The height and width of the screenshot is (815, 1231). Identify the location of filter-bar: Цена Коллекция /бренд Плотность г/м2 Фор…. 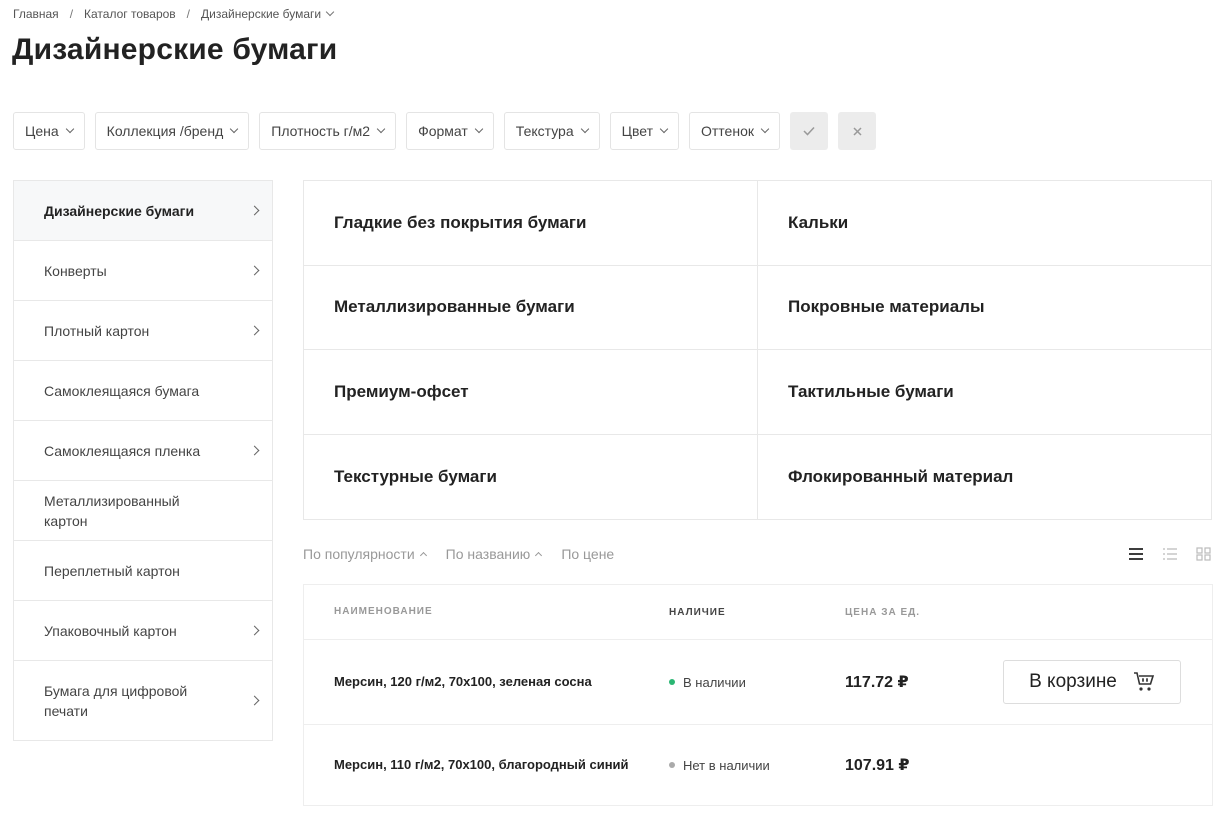
(449, 131).